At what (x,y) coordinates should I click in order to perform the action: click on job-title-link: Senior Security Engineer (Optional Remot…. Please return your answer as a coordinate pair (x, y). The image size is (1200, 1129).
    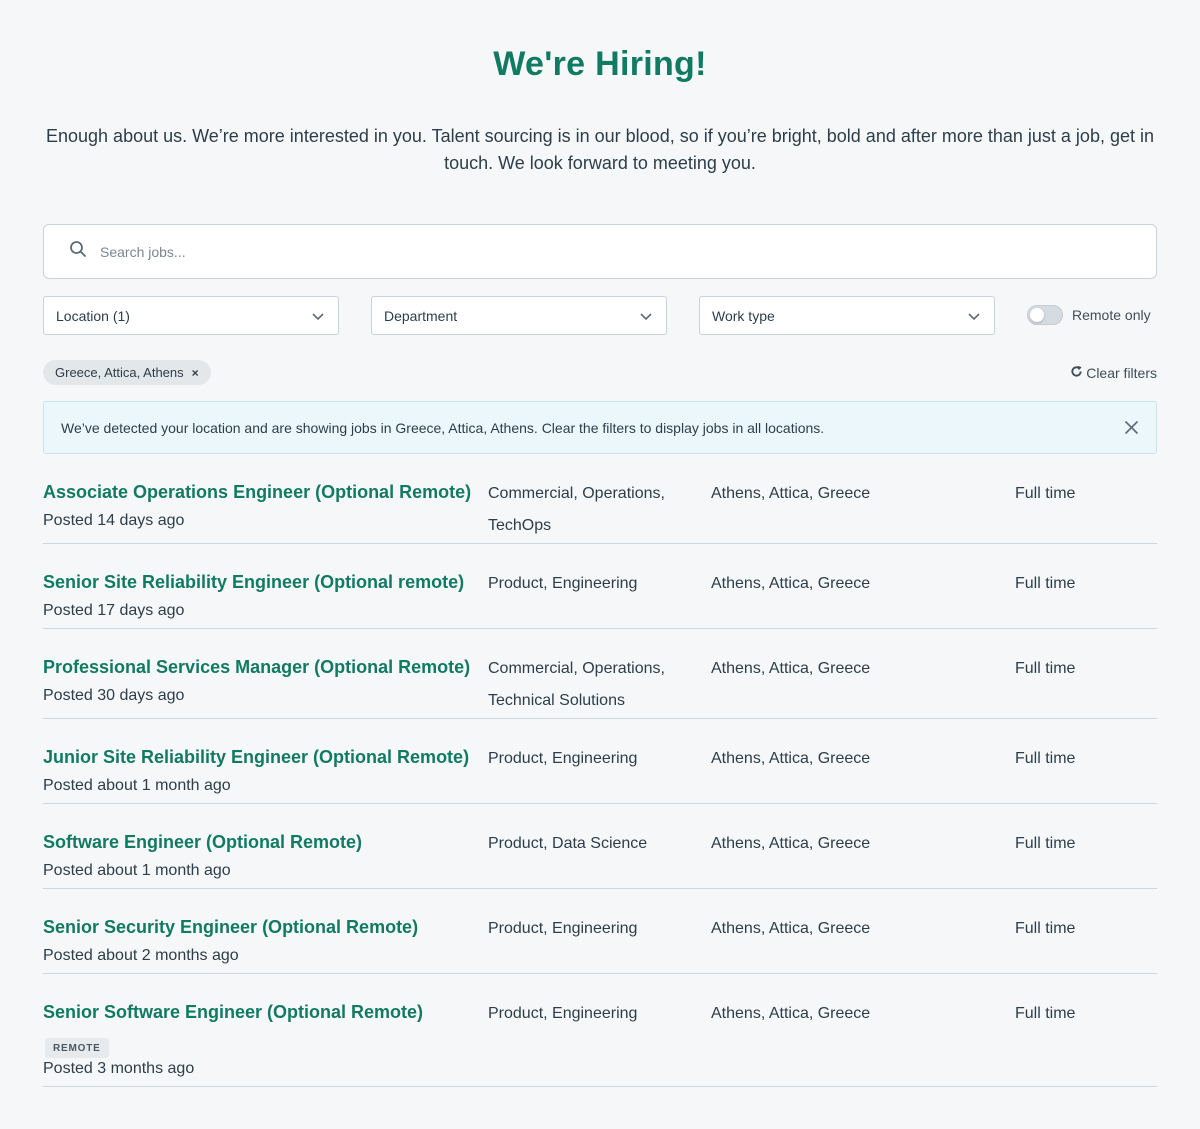
    Looking at the image, I should click on (230, 927).